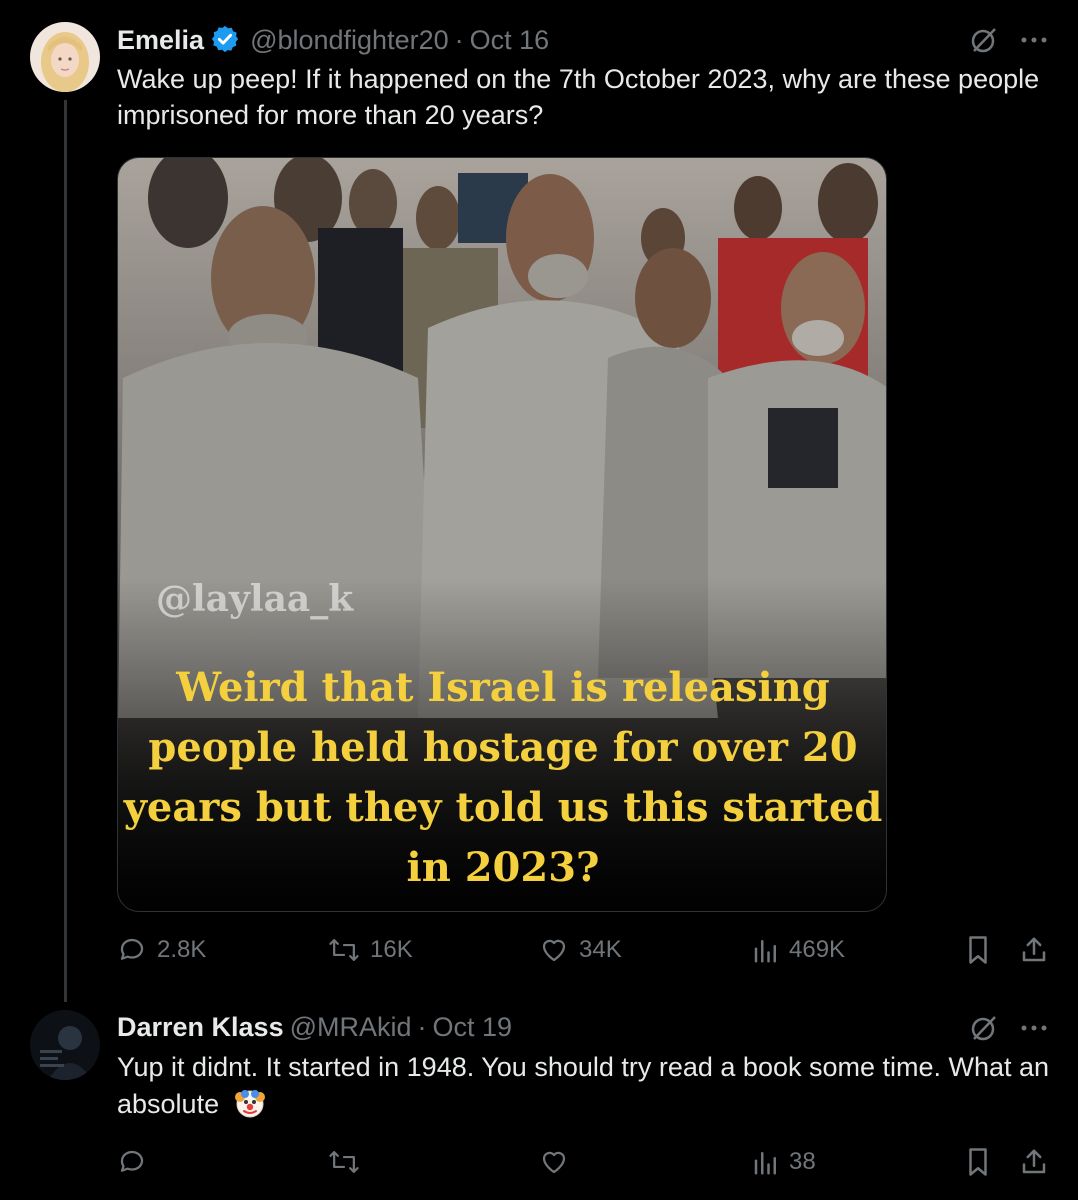 This screenshot has width=1078, height=1200. I want to click on author-name: Emelia, so click(160, 40).